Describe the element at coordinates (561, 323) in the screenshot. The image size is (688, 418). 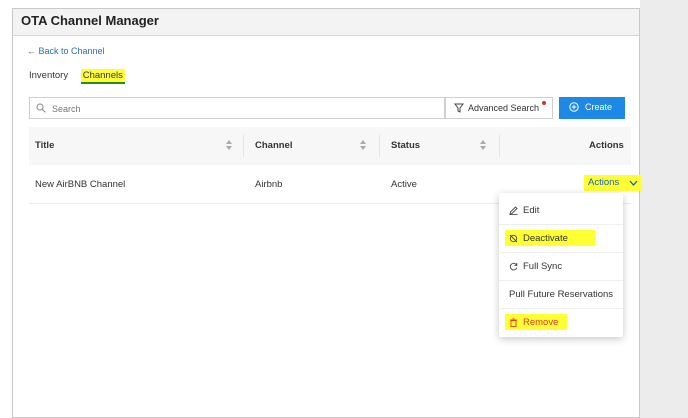
I see `menu-item-remove: Remove` at that location.